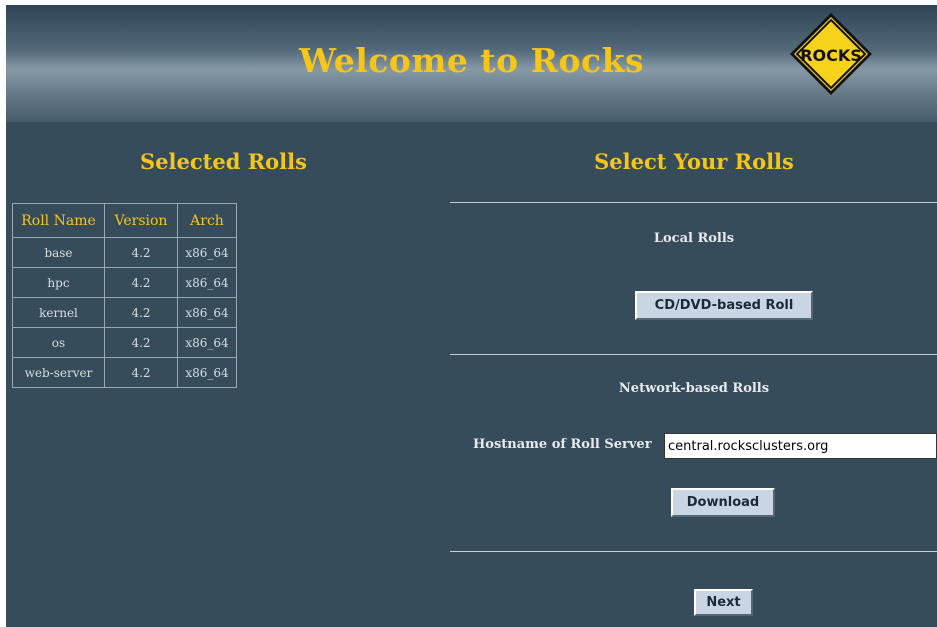 The image size is (937, 627). I want to click on table-row: os 4.2 x86_64, so click(124, 342).